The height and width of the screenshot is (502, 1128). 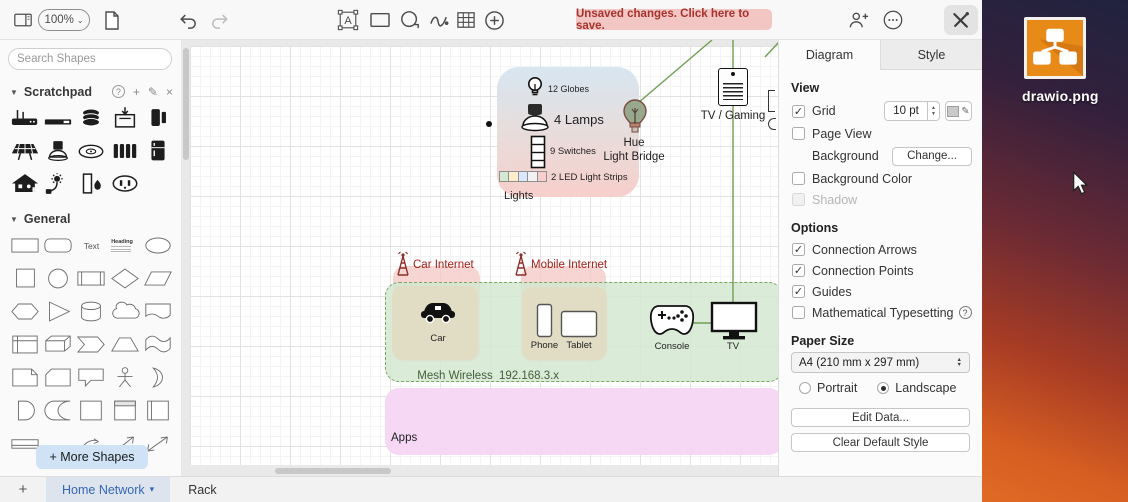 What do you see at coordinates (880, 362) in the screenshot?
I see `paper-size-select: A4 (210 mm x 297 mm) ▲ ▼` at bounding box center [880, 362].